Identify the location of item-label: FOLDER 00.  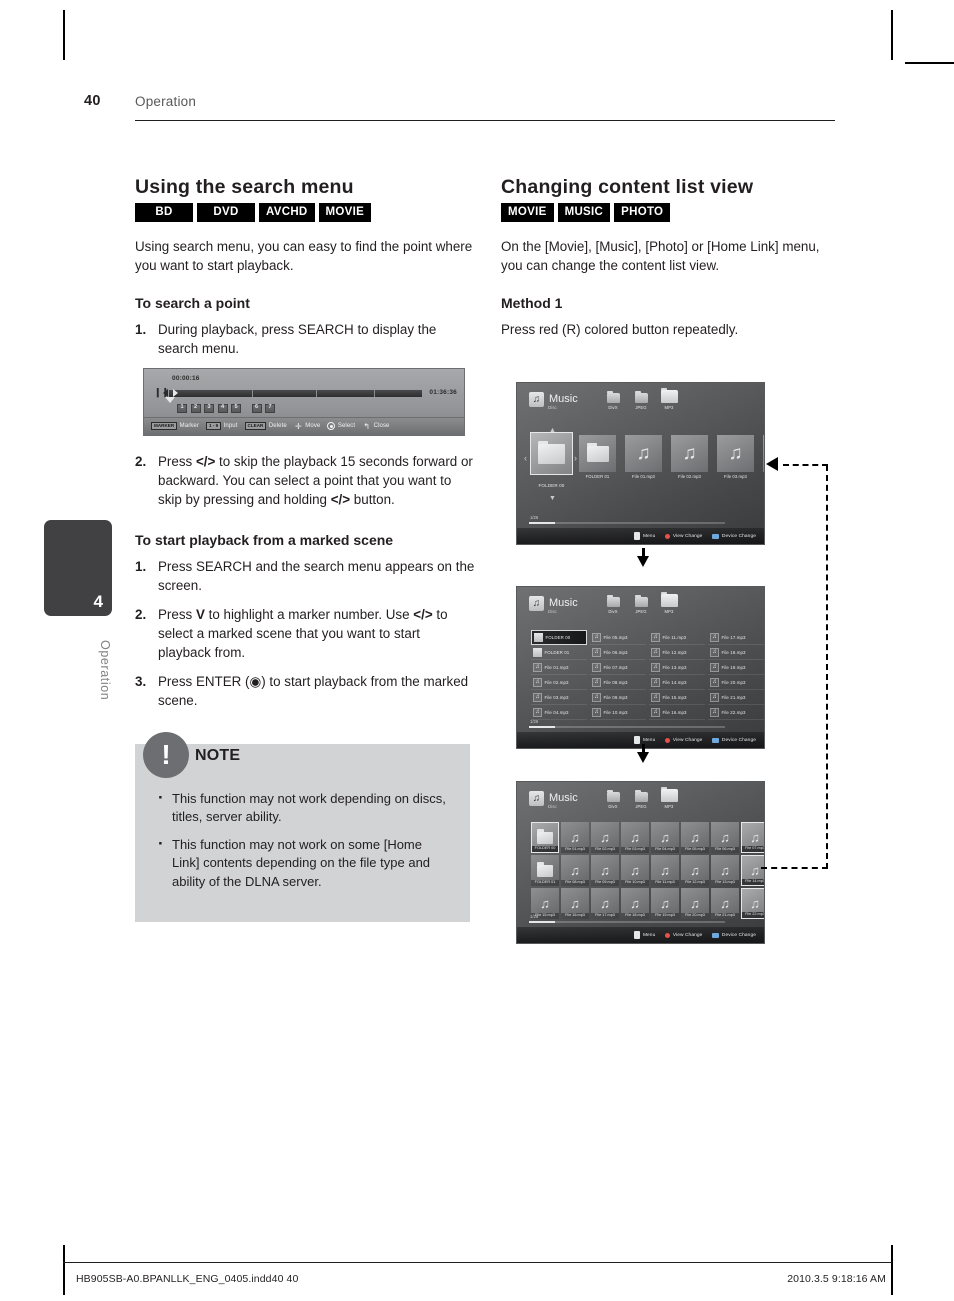
(551, 485).